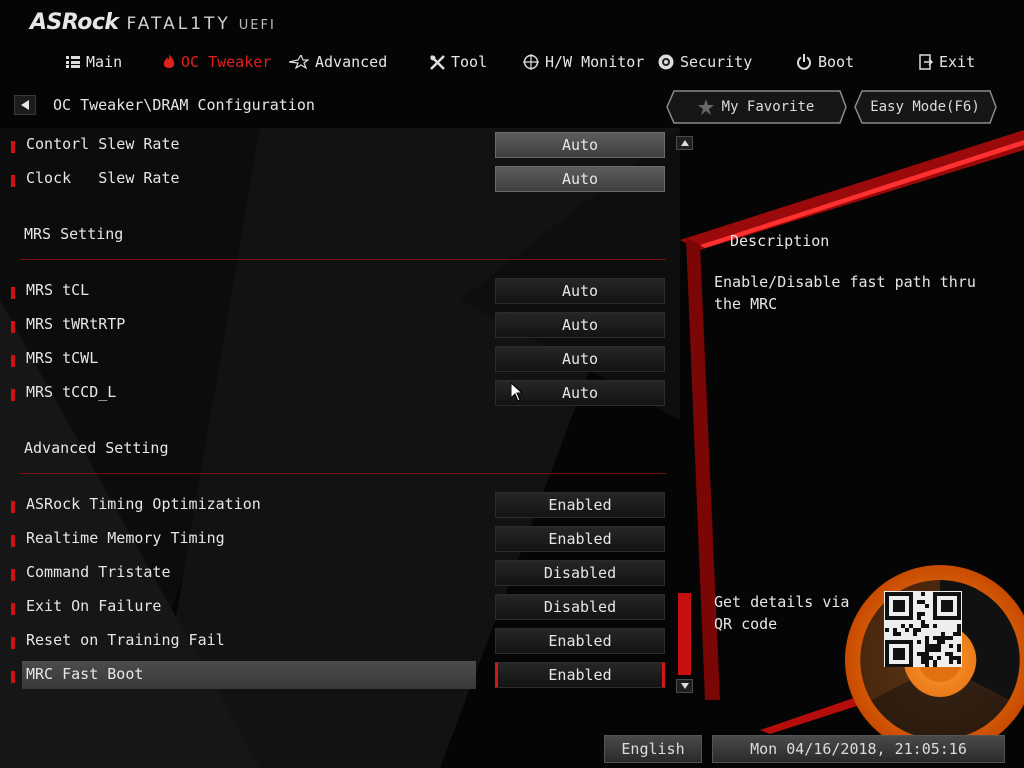 Image resolution: width=1024 pixels, height=768 pixels. Describe the element at coordinates (666, 62) in the screenshot. I see `badge-icon` at that location.